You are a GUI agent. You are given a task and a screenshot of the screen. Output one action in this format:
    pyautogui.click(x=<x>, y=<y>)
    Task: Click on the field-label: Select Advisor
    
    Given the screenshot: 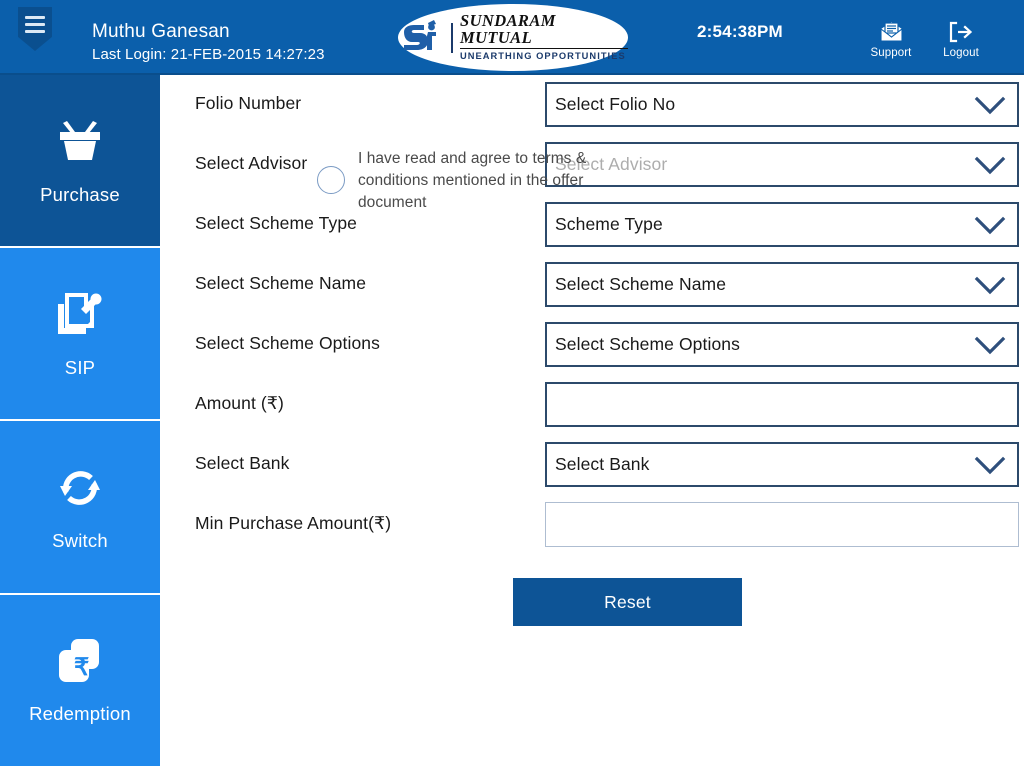 What is the action you would take?
    pyautogui.click(x=251, y=163)
    